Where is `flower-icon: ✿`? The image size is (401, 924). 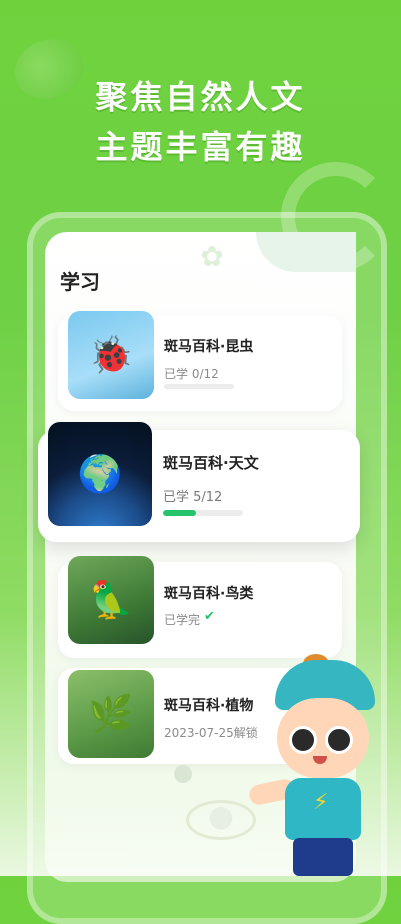
flower-icon: ✿ is located at coordinates (212, 256).